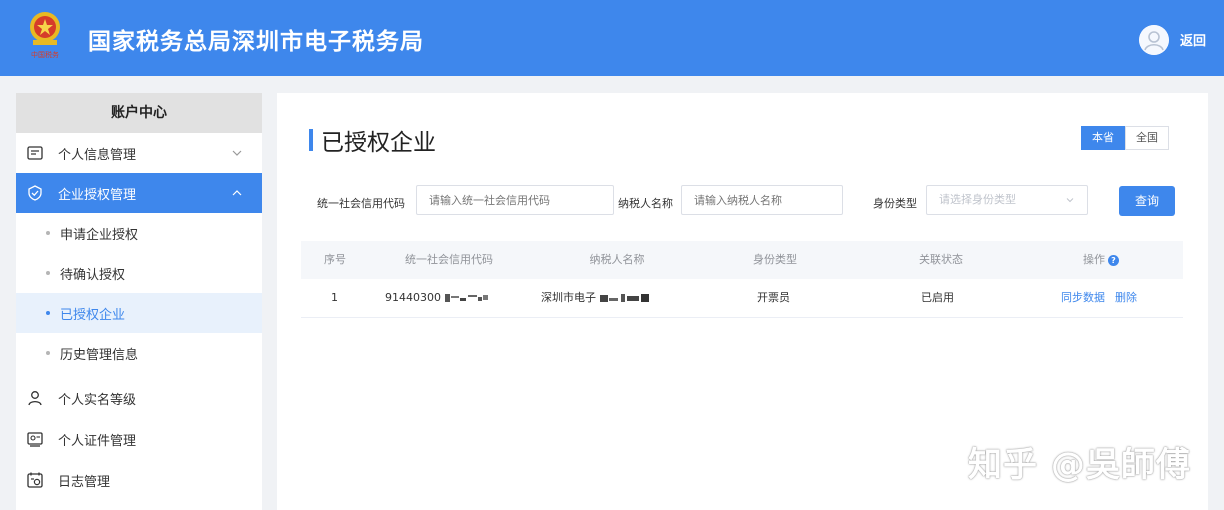 The width and height of the screenshot is (1224, 510). I want to click on sidebar-subitem-label: 已授权企业, so click(93, 315).